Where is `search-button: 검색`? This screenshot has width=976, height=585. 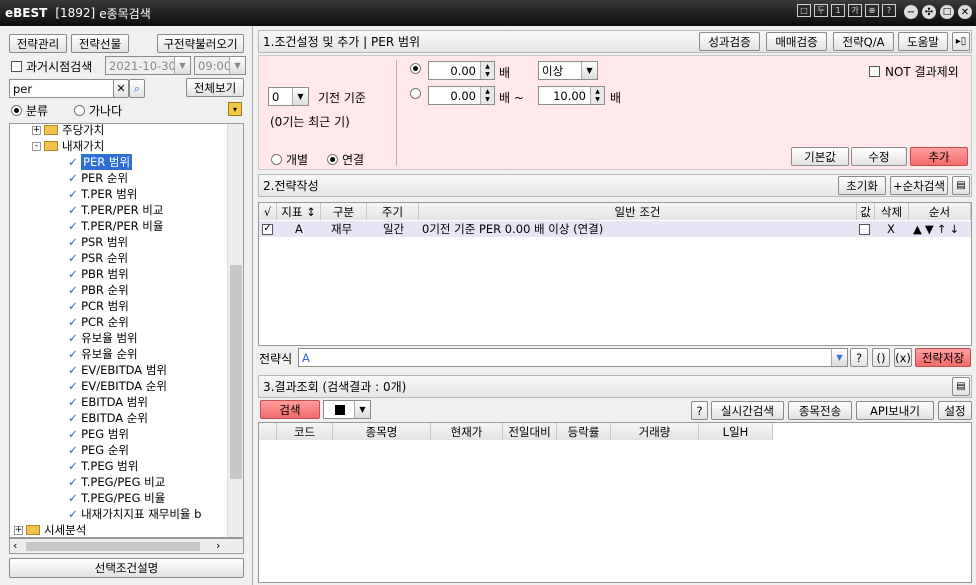
search-button: 검색 is located at coordinates (290, 409).